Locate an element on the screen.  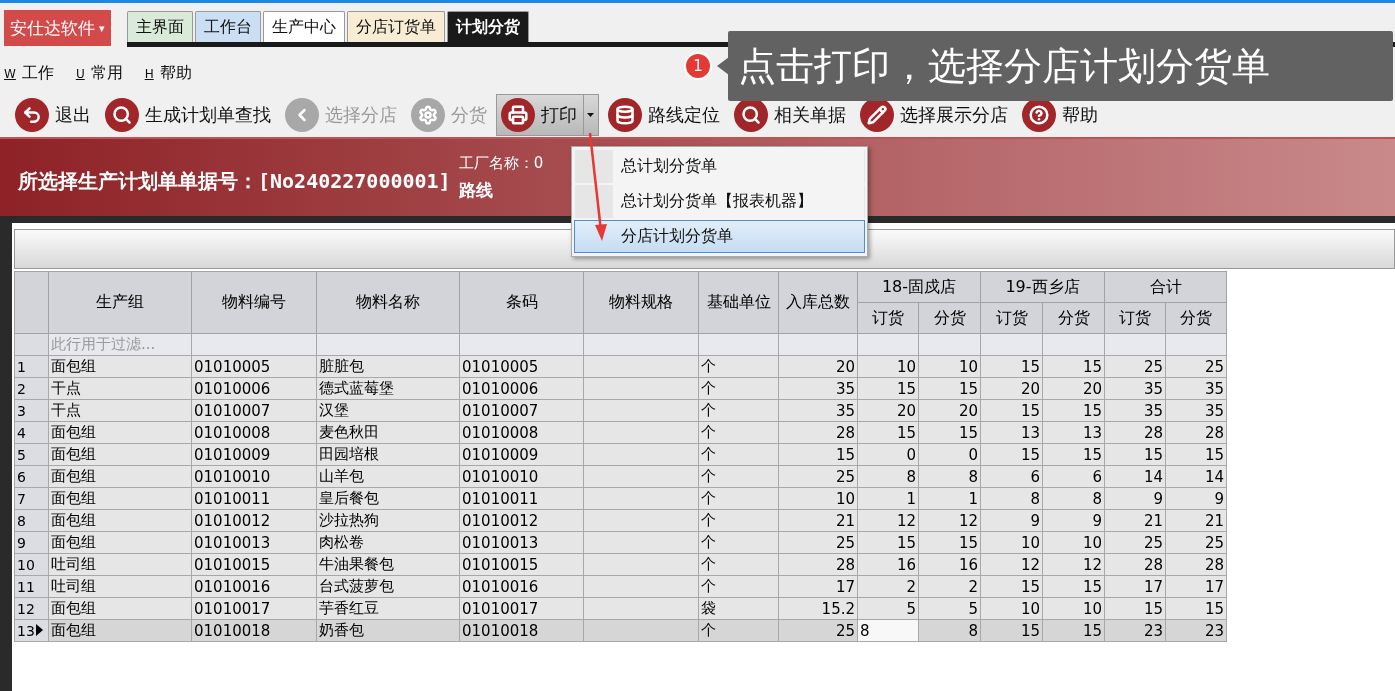
column-group-header: 18-固戍店 is located at coordinates (919, 287).